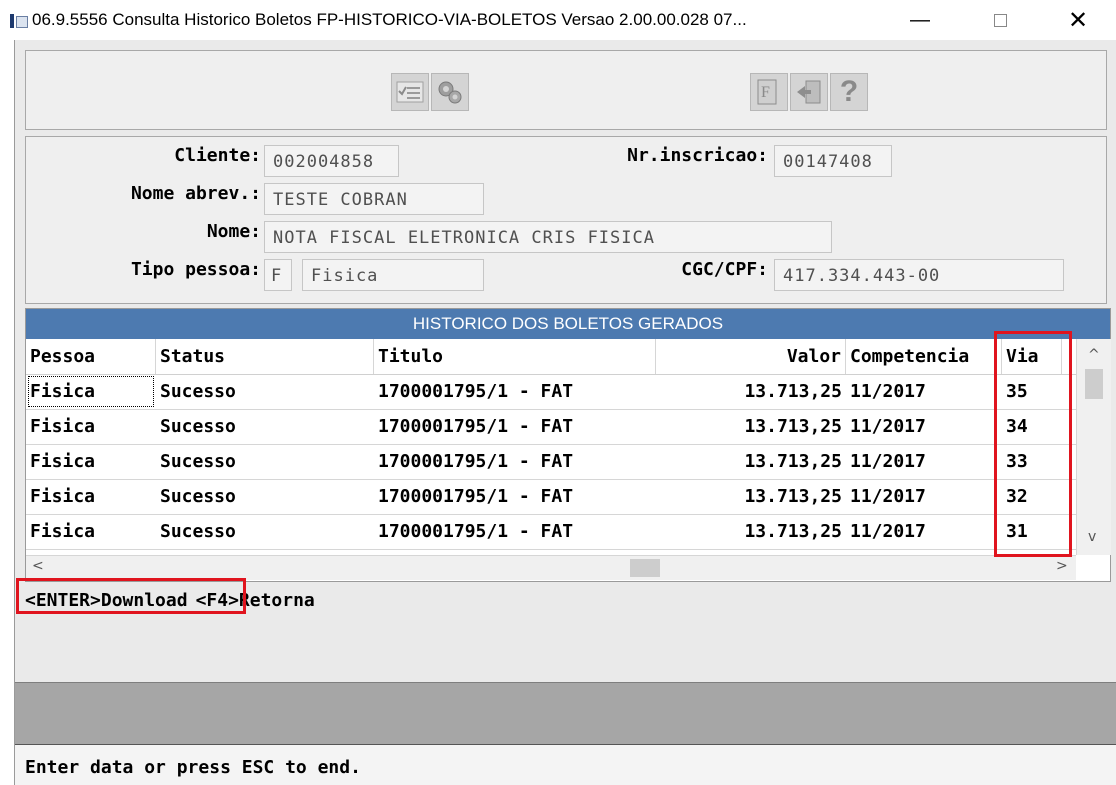 The width and height of the screenshot is (1116, 785). Describe the element at coordinates (217, 155) in the screenshot. I see `cliente-label: Cliente:` at that location.